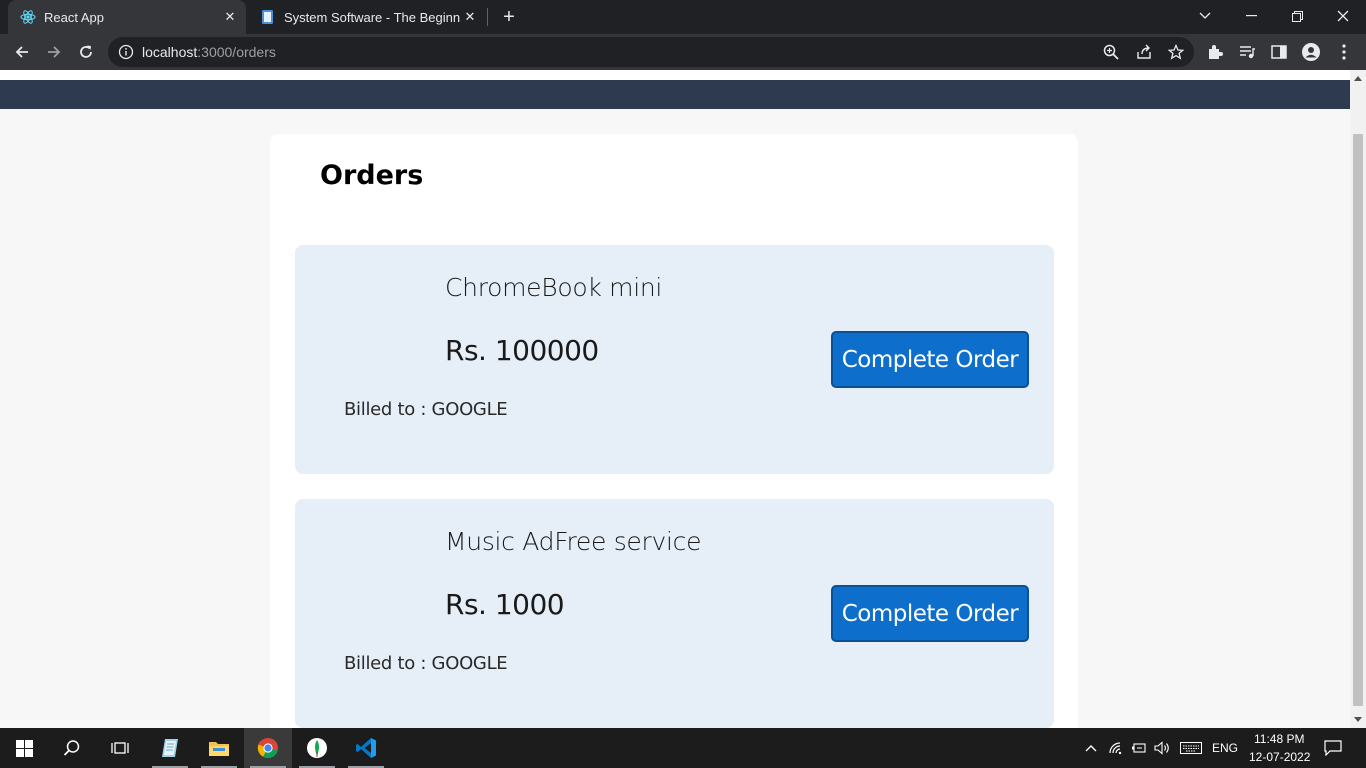 The width and height of the screenshot is (1366, 768). What do you see at coordinates (366, 748) in the screenshot?
I see `vscode-icon` at bounding box center [366, 748].